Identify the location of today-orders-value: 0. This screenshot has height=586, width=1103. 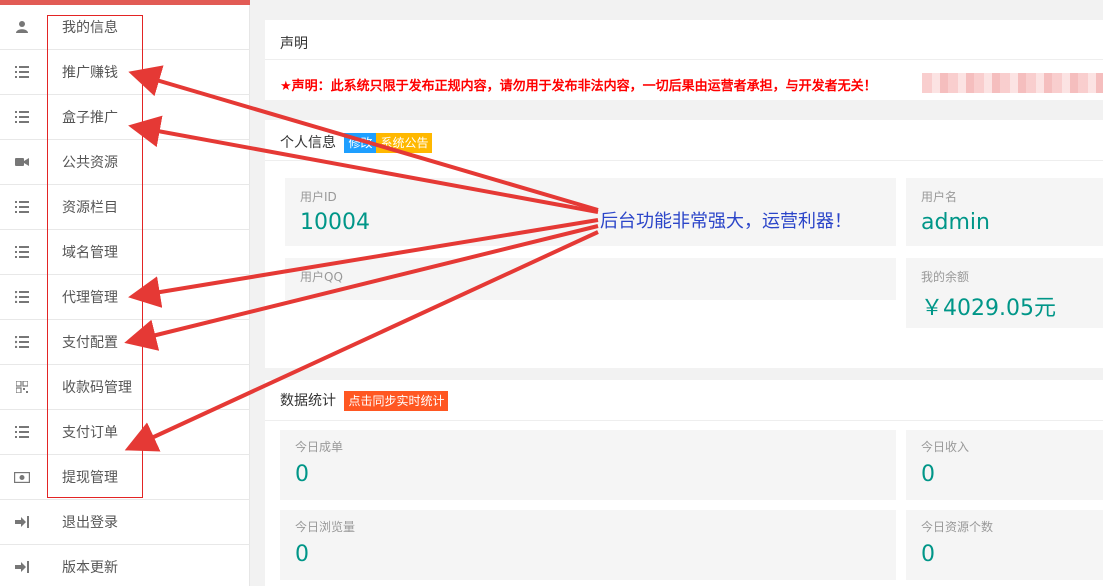
(302, 474).